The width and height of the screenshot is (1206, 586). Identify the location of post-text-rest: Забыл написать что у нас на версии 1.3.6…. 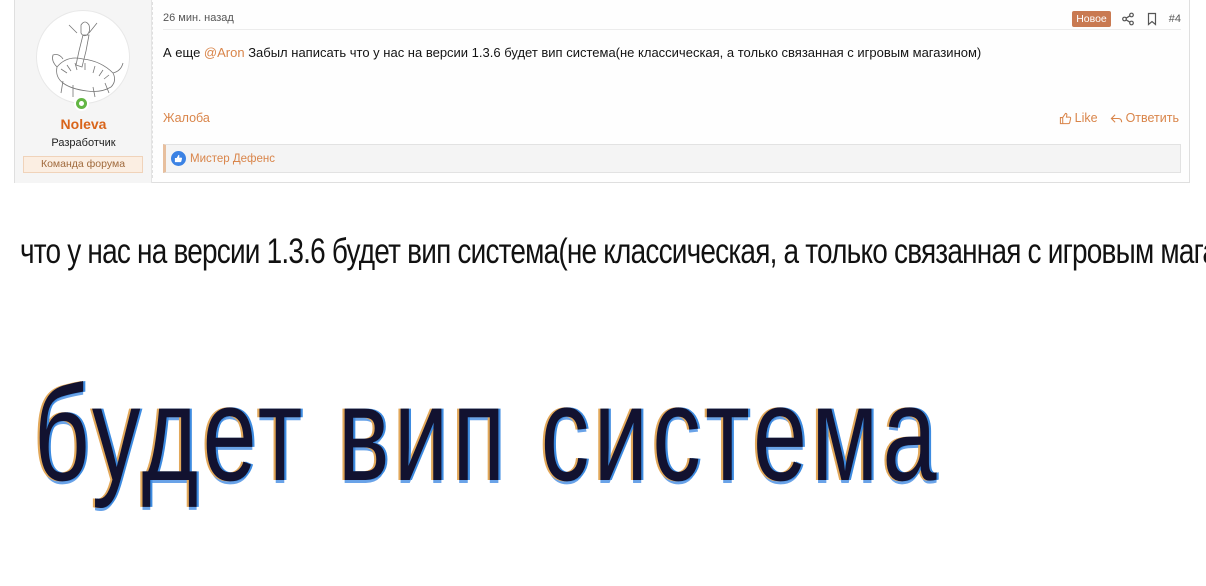
(613, 52).